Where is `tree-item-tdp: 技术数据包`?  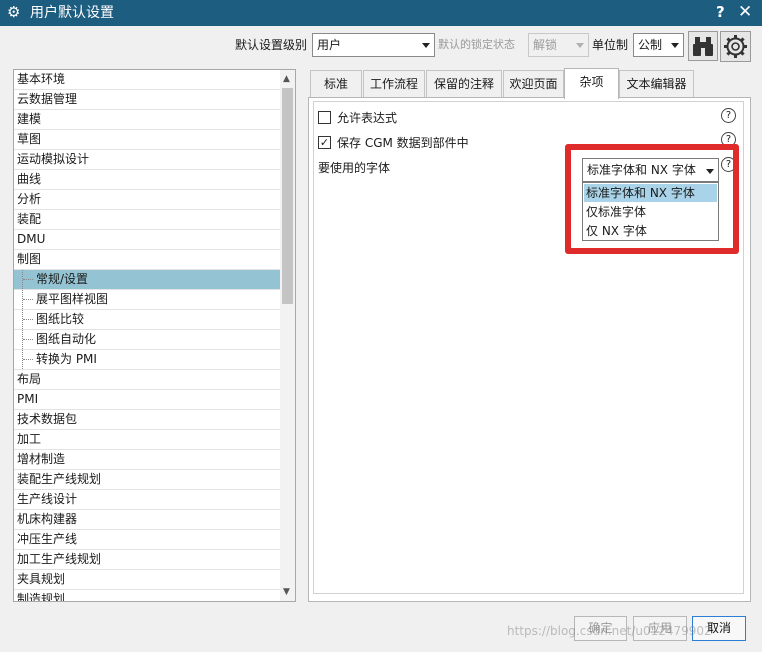
tree-item-tdp: 技术数据包 is located at coordinates (147, 420).